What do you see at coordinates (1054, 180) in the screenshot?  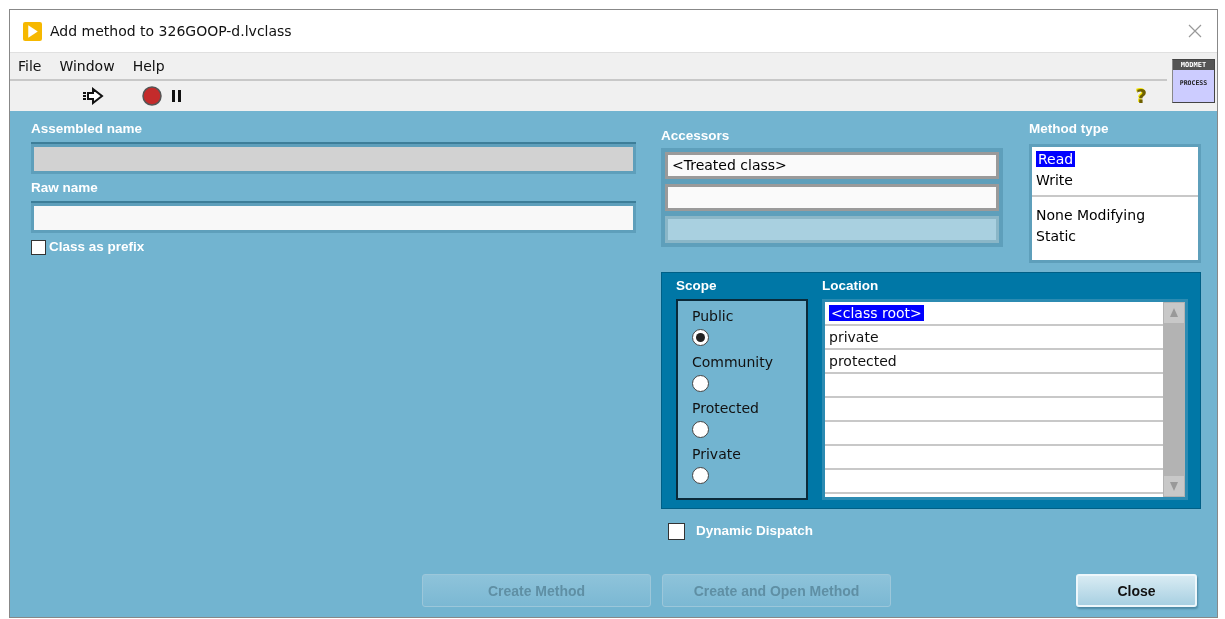 I see `list-item: Write` at bounding box center [1054, 180].